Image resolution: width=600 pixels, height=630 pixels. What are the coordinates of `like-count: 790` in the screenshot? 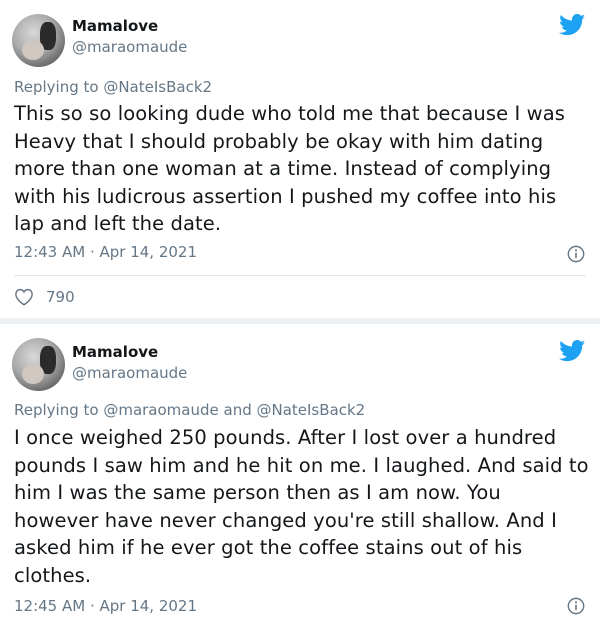 It's located at (60, 297).